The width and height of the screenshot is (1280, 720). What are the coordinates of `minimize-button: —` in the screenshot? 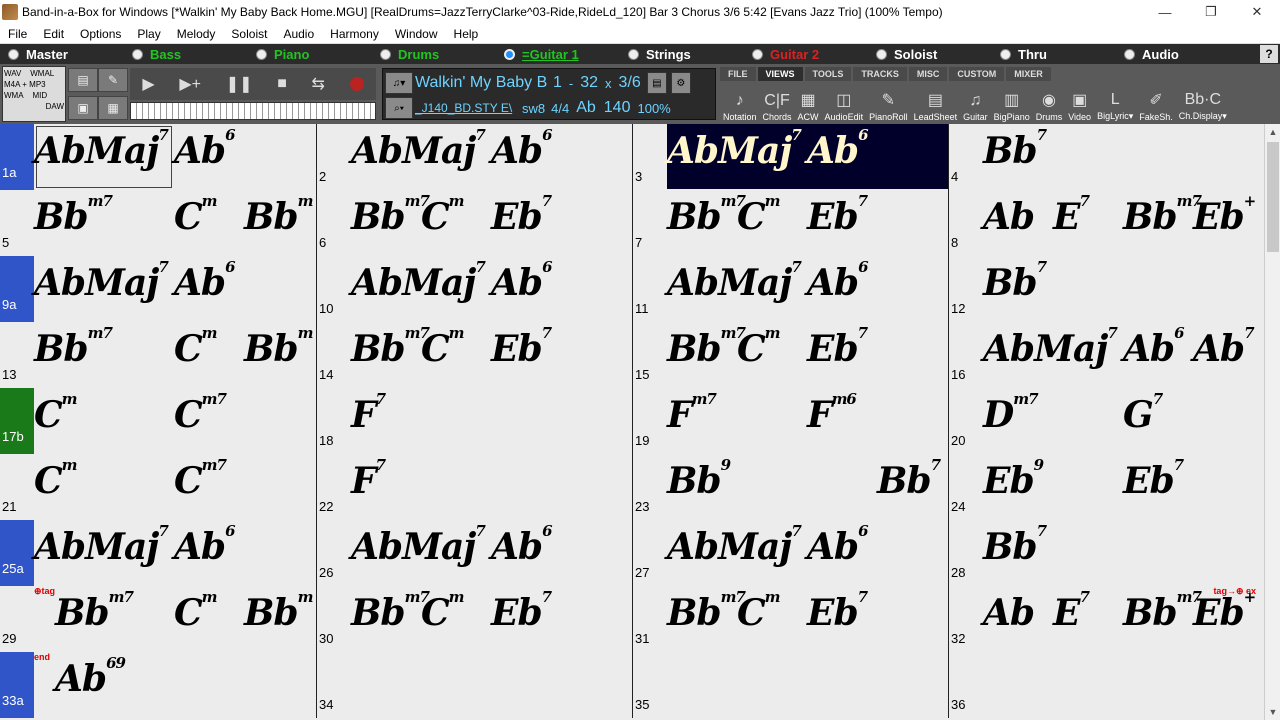 It's located at (1165, 12).